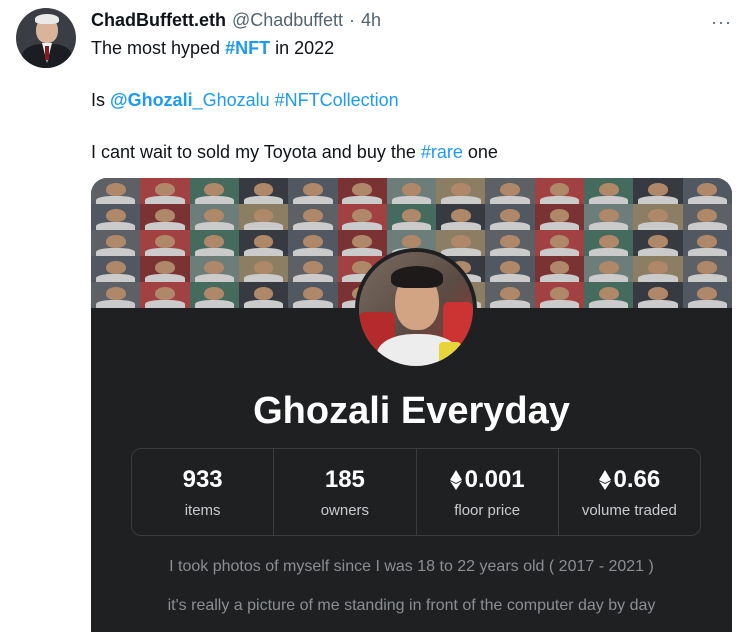 The width and height of the screenshot is (750, 632). Describe the element at coordinates (158, 20) in the screenshot. I see `author-name: ChadBuffett.eth` at that location.